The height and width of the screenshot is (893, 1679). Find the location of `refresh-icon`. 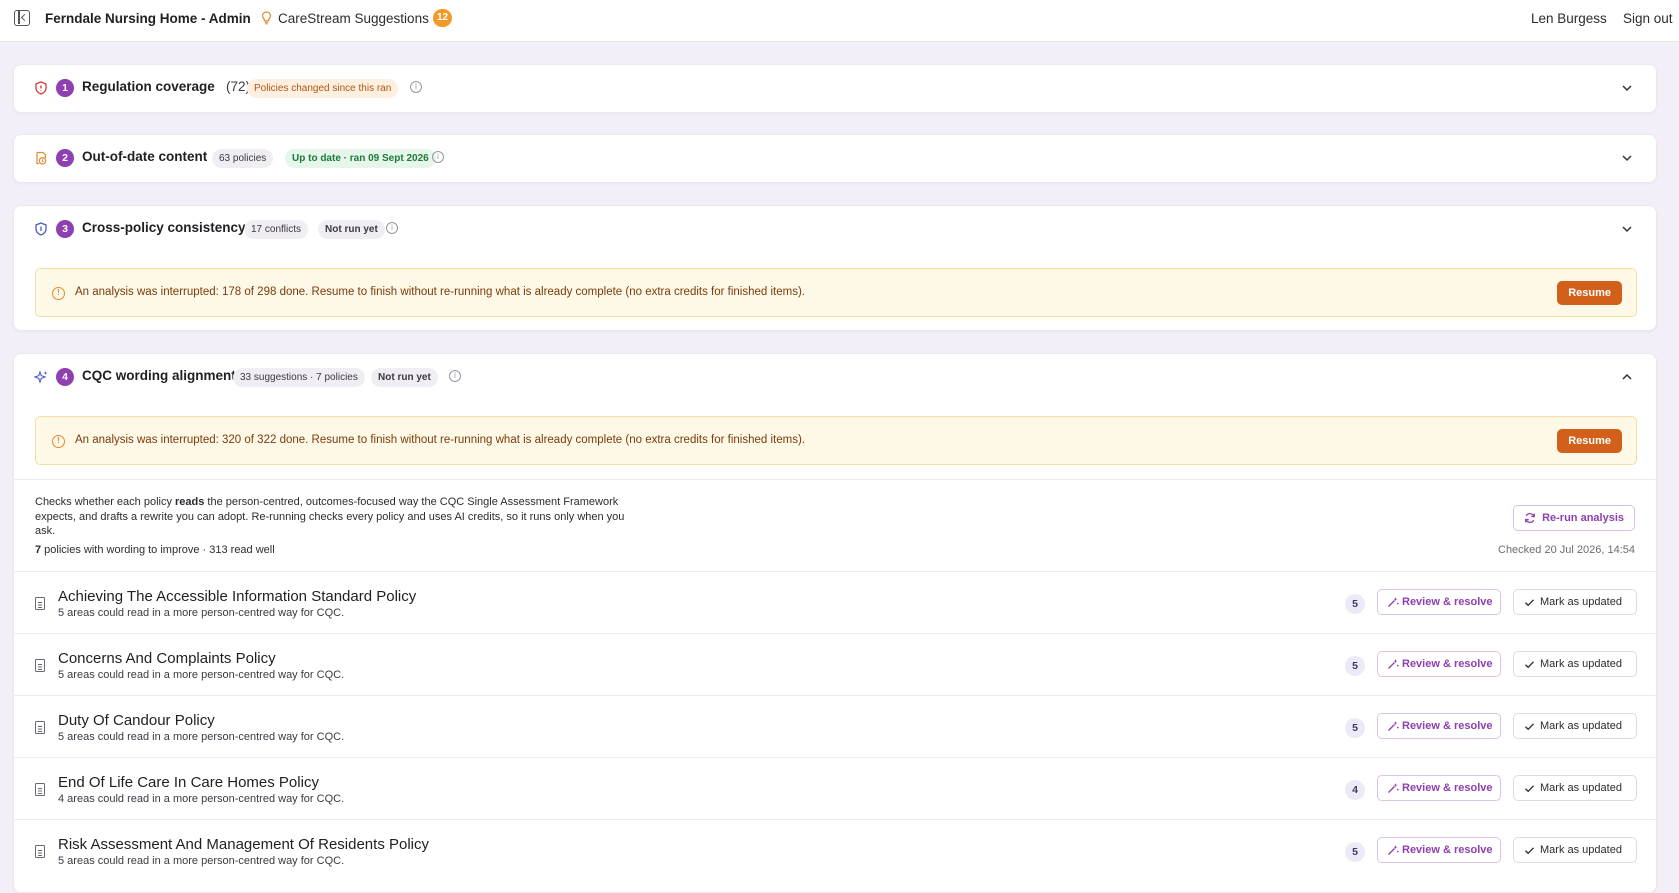

refresh-icon is located at coordinates (1530, 518).